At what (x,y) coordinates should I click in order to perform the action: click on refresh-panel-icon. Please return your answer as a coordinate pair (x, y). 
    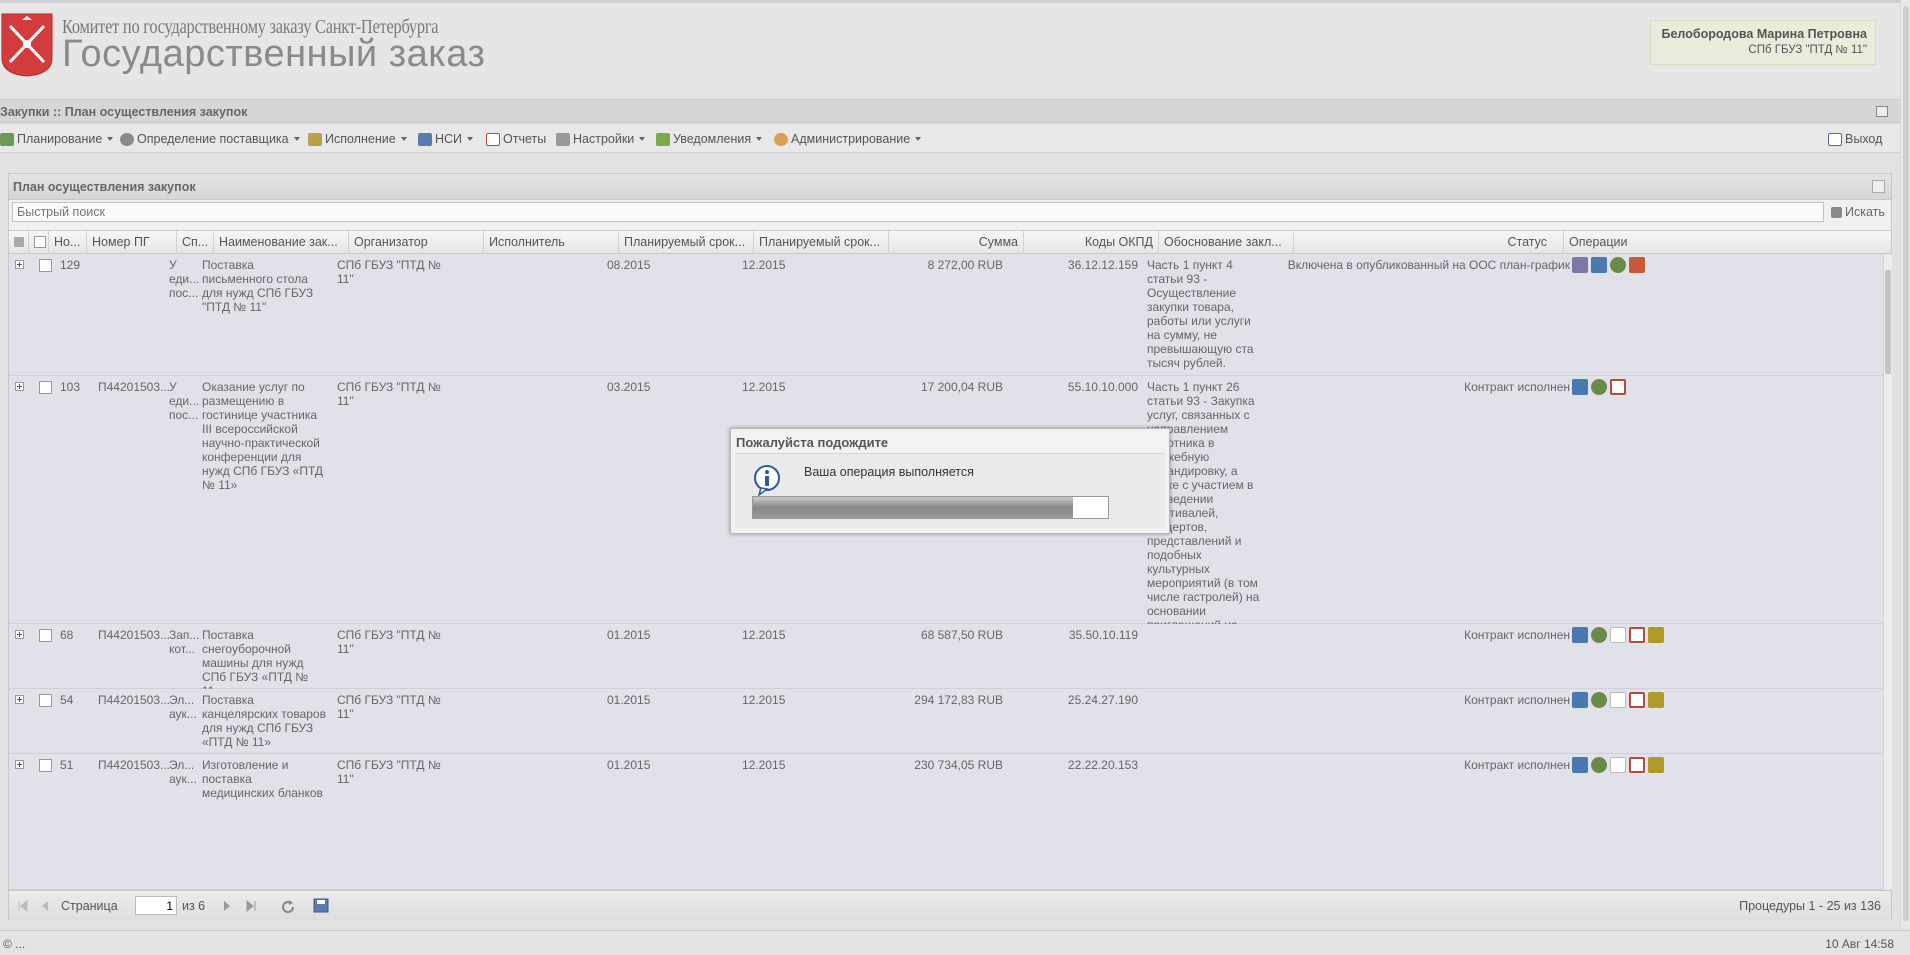
    Looking at the image, I should click on (1878, 186).